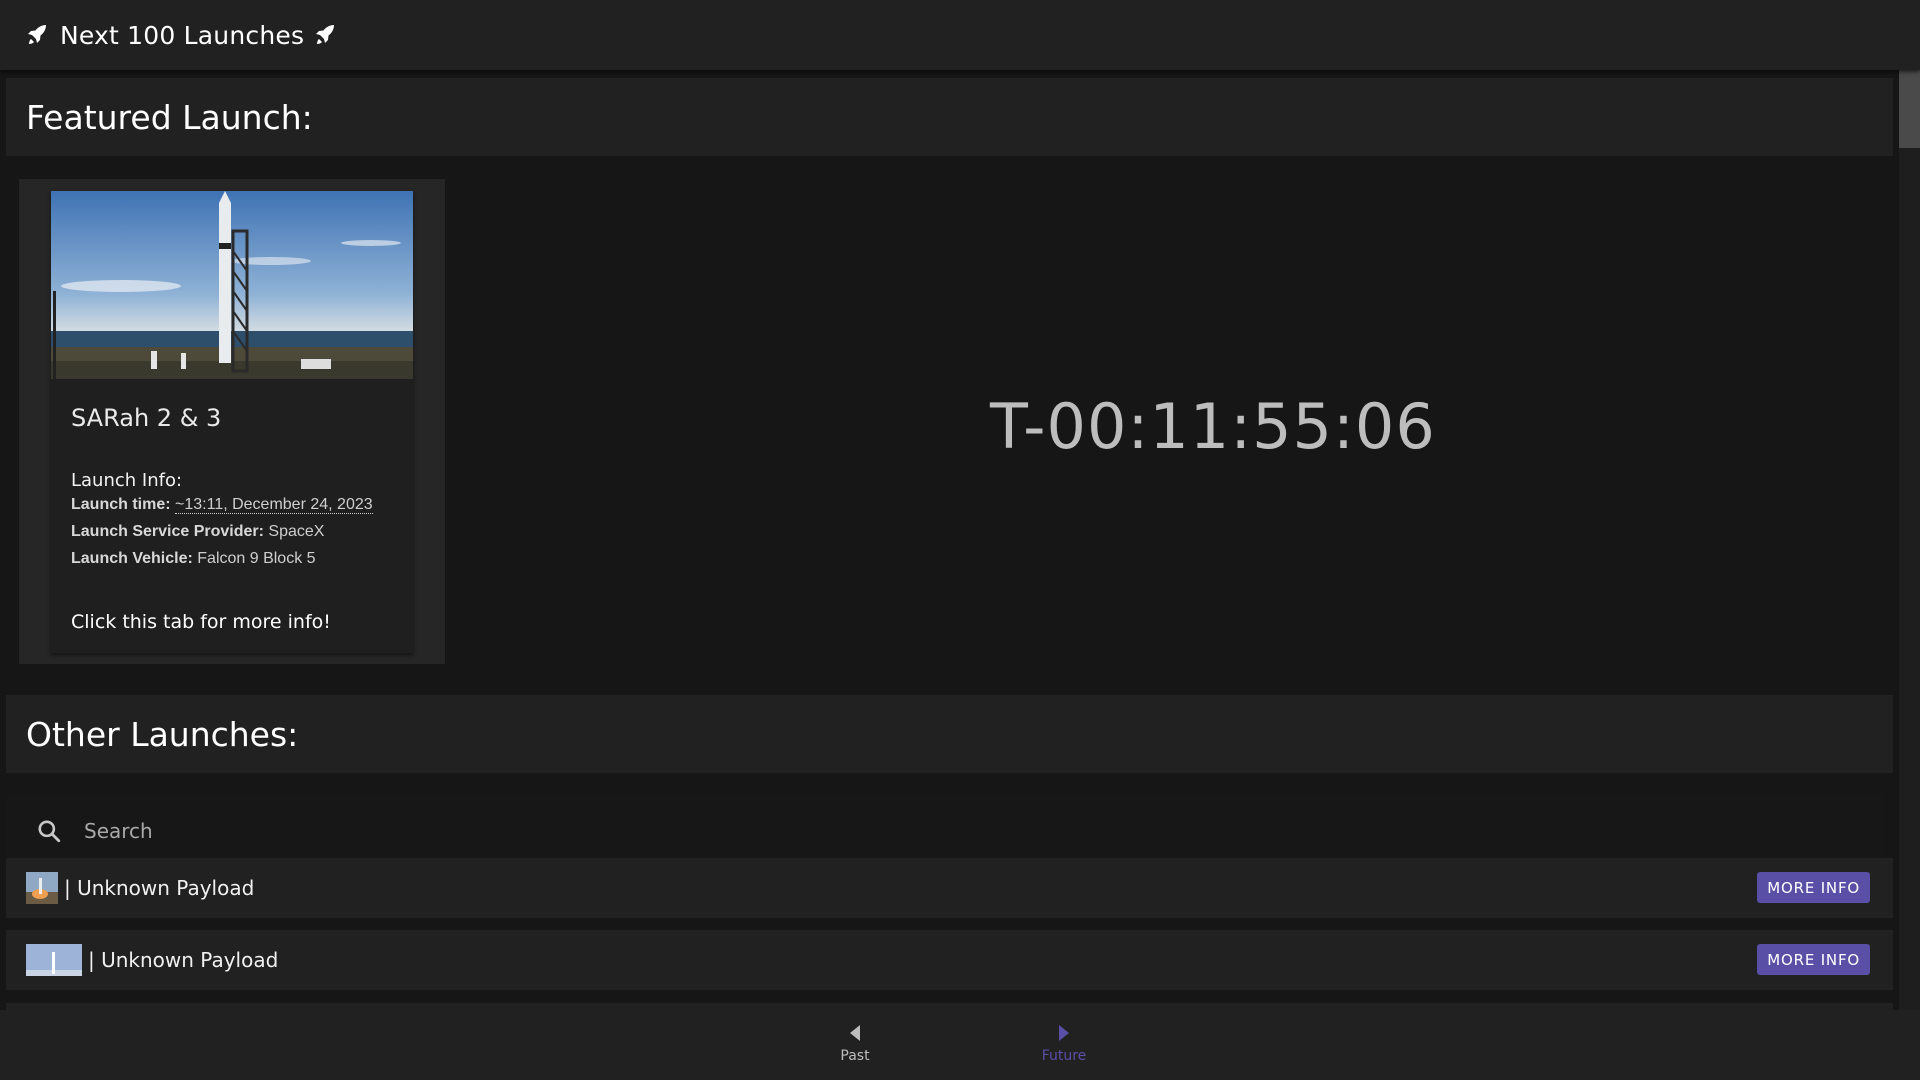  What do you see at coordinates (1909, 540) in the screenshot?
I see `scrollbar` at bounding box center [1909, 540].